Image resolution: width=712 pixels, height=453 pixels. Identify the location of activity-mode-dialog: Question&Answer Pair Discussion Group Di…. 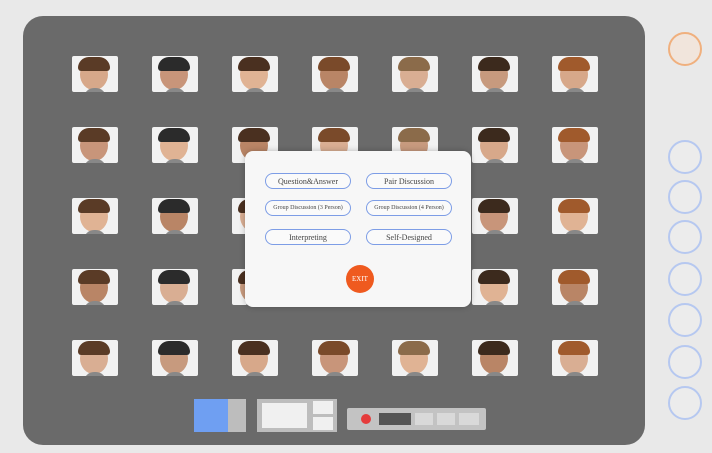
(358, 229).